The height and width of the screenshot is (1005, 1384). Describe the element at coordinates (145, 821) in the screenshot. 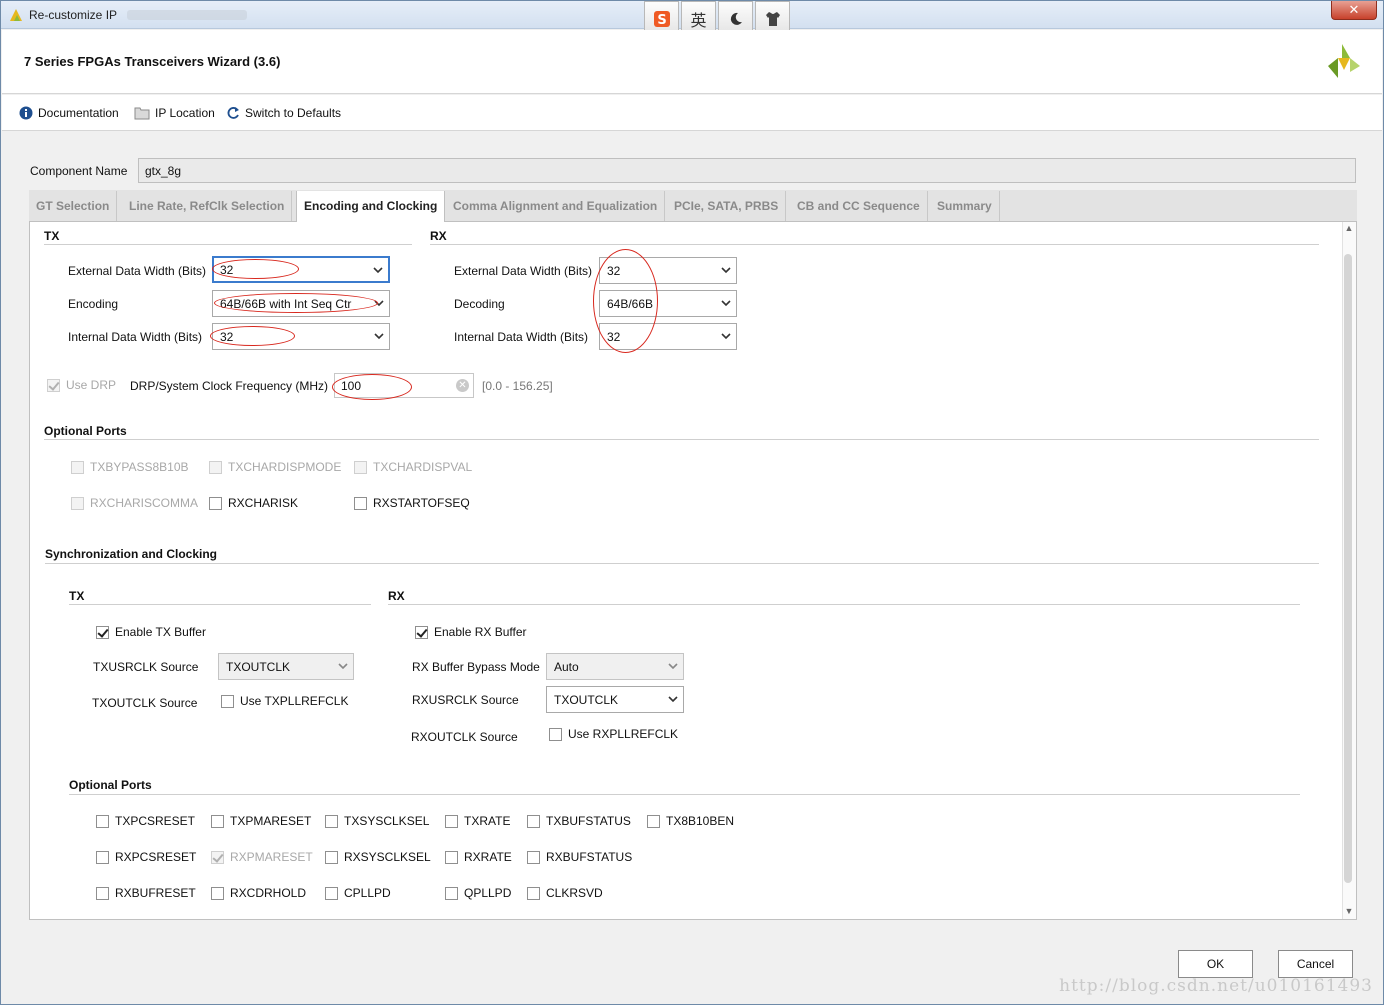

I see `txpcsreset-checkbox: TXPCSRESET` at that location.